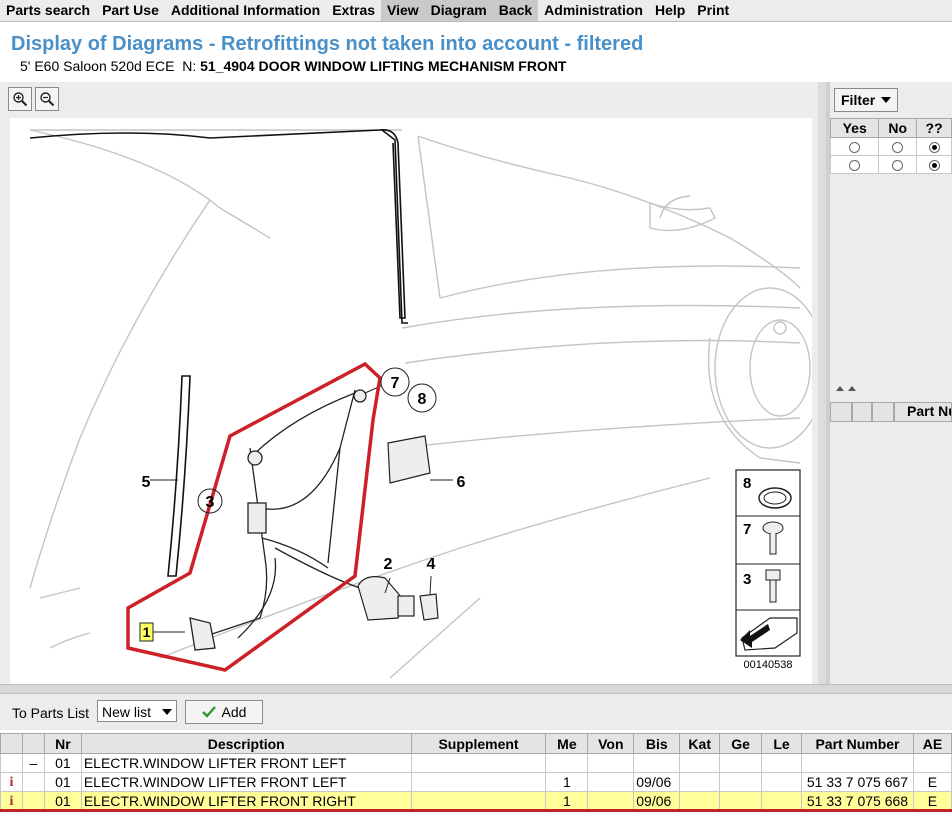 The height and width of the screenshot is (816, 952). What do you see at coordinates (189, 66) in the screenshot?
I see `n-label: N:` at bounding box center [189, 66].